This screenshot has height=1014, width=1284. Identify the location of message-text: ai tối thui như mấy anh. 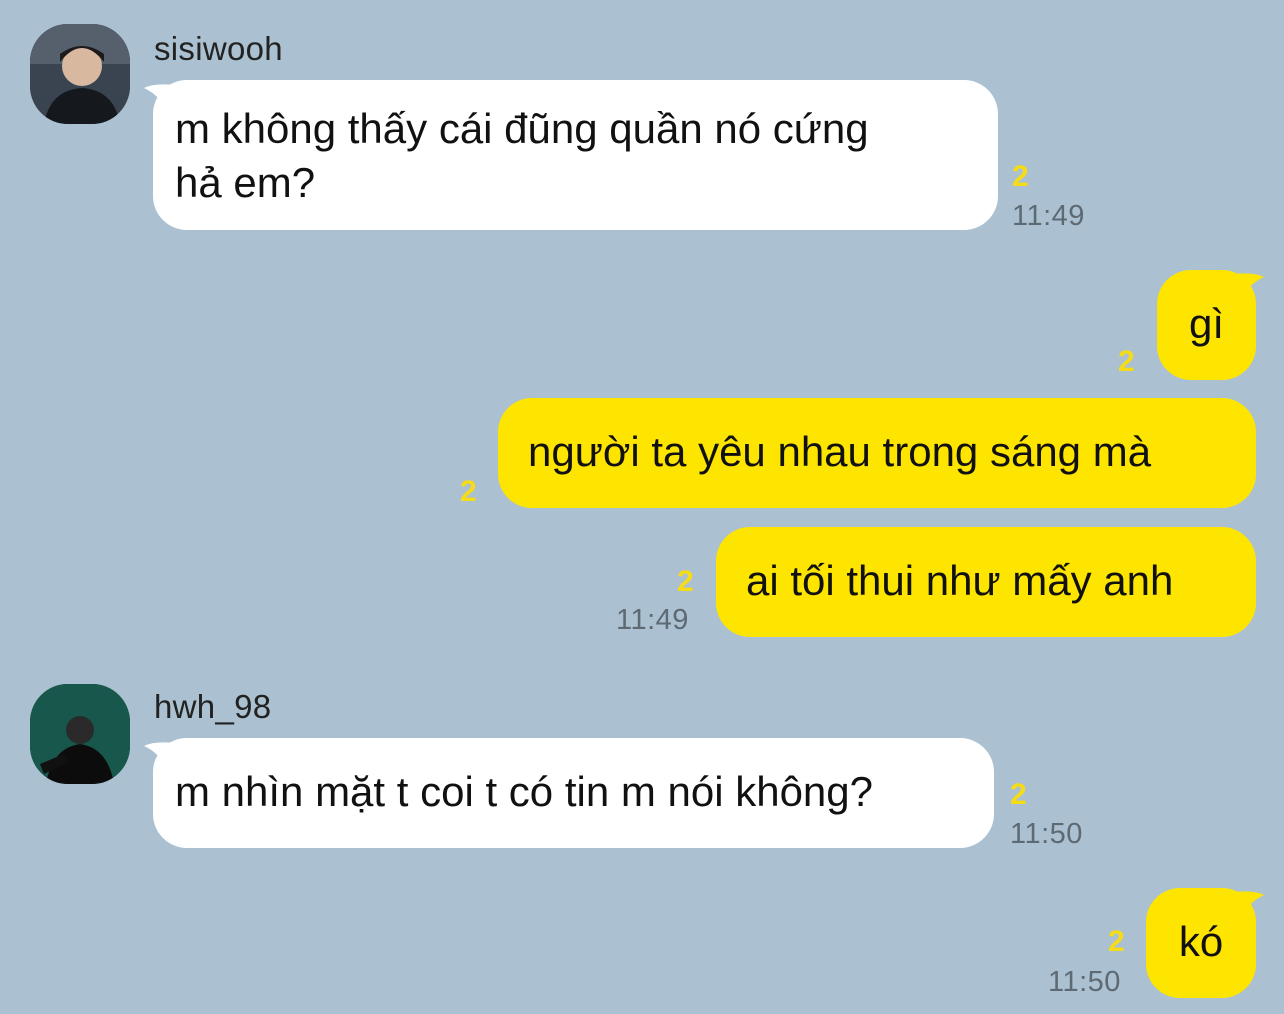
(960, 580).